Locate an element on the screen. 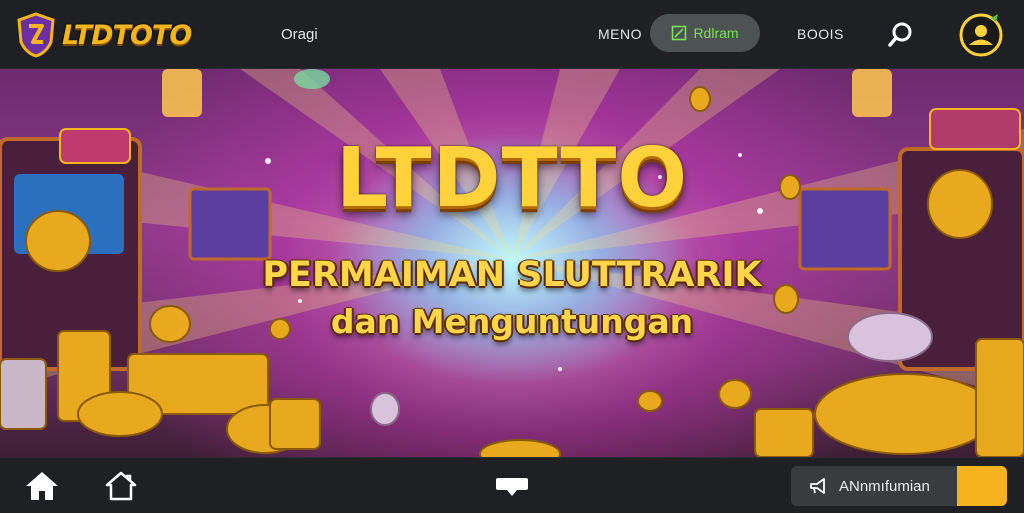  hero-subtitle-line2: dan Menguntungan is located at coordinates (512, 321).